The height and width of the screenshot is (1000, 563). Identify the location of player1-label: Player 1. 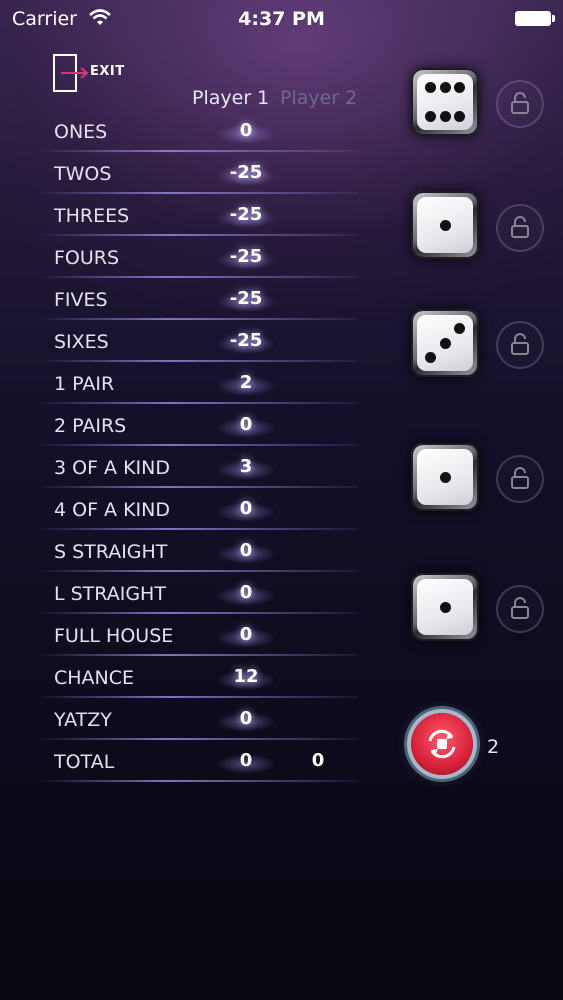
(231, 98).